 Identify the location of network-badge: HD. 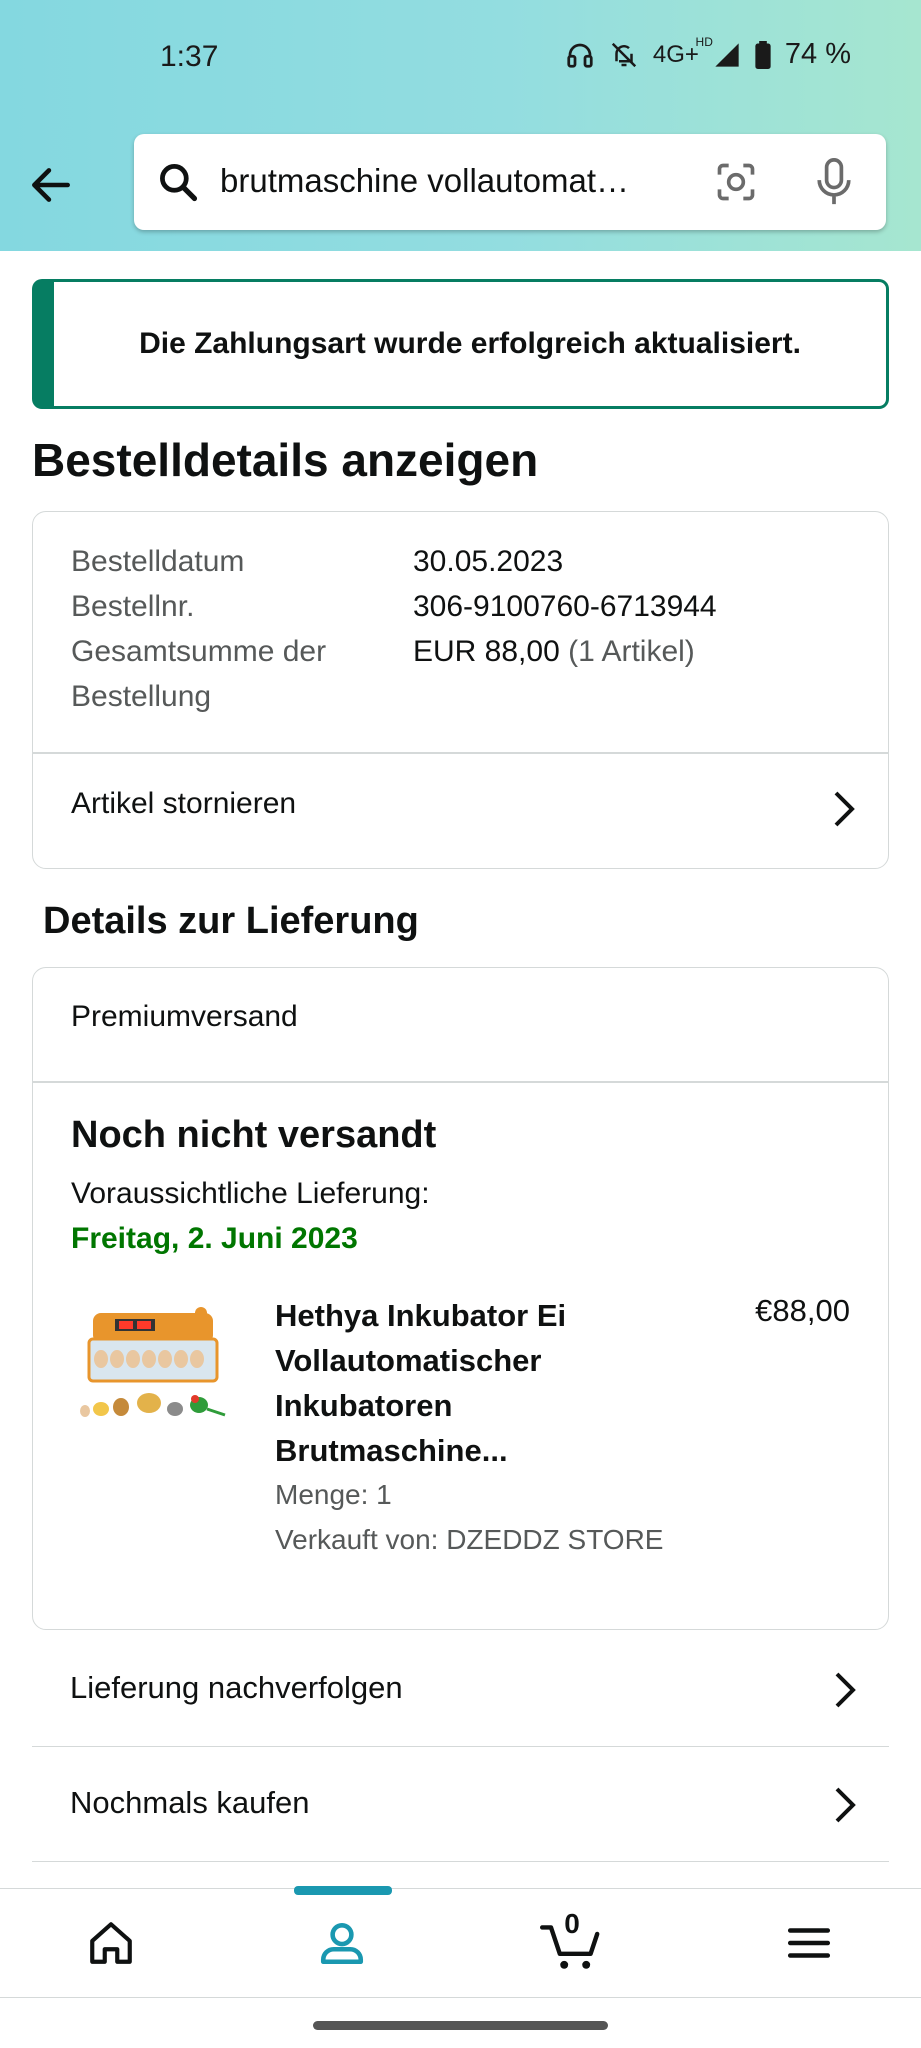
(704, 41).